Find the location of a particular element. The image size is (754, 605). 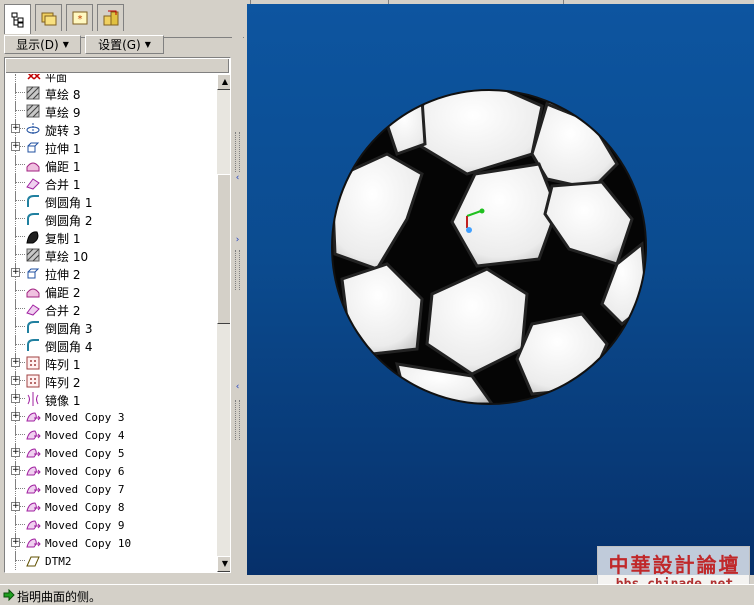

panel-splitter: ‹ › ‹ is located at coordinates (237, 288).